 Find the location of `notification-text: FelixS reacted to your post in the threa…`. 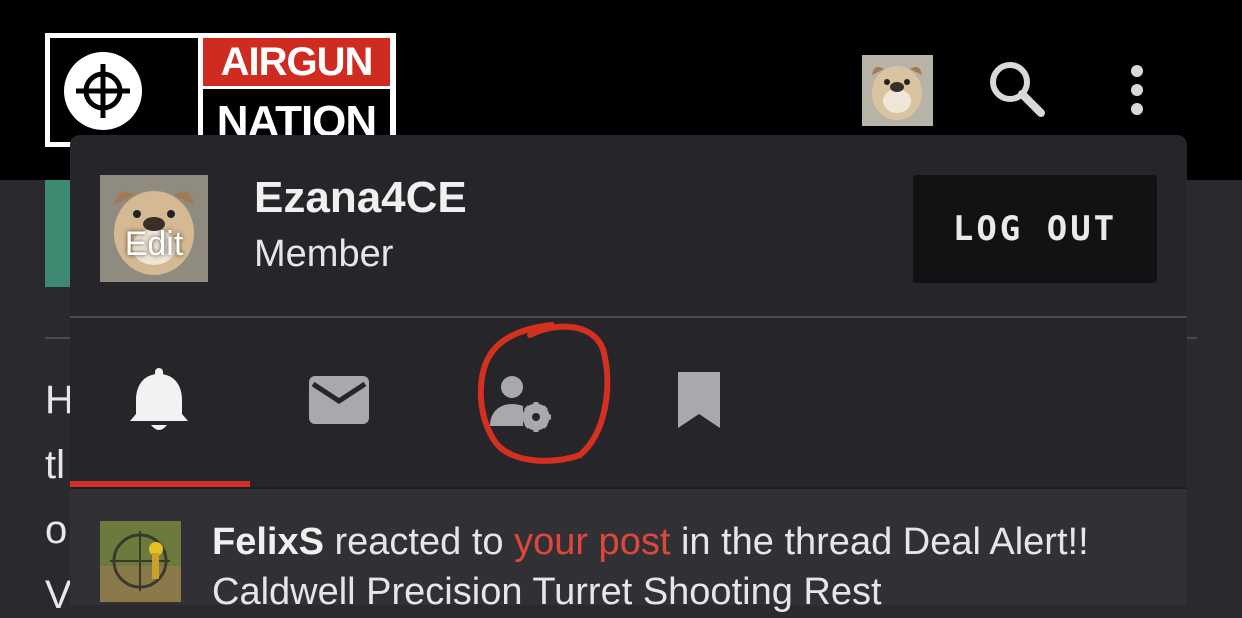

notification-text: FelixS reacted to your post in the threa… is located at coordinates (692, 567).